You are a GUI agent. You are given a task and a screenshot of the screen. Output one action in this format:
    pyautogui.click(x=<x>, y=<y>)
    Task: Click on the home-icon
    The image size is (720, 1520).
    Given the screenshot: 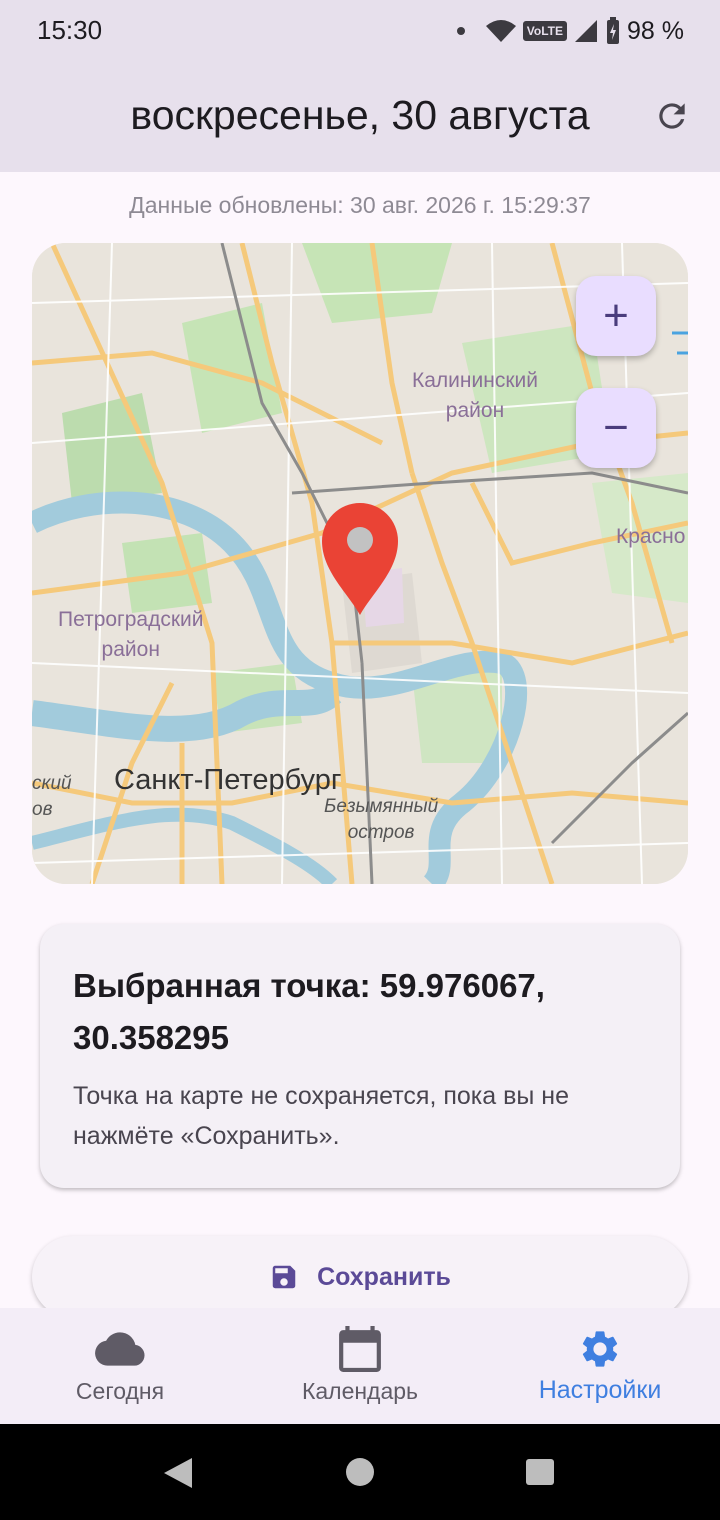 What is the action you would take?
    pyautogui.click(x=360, y=1472)
    